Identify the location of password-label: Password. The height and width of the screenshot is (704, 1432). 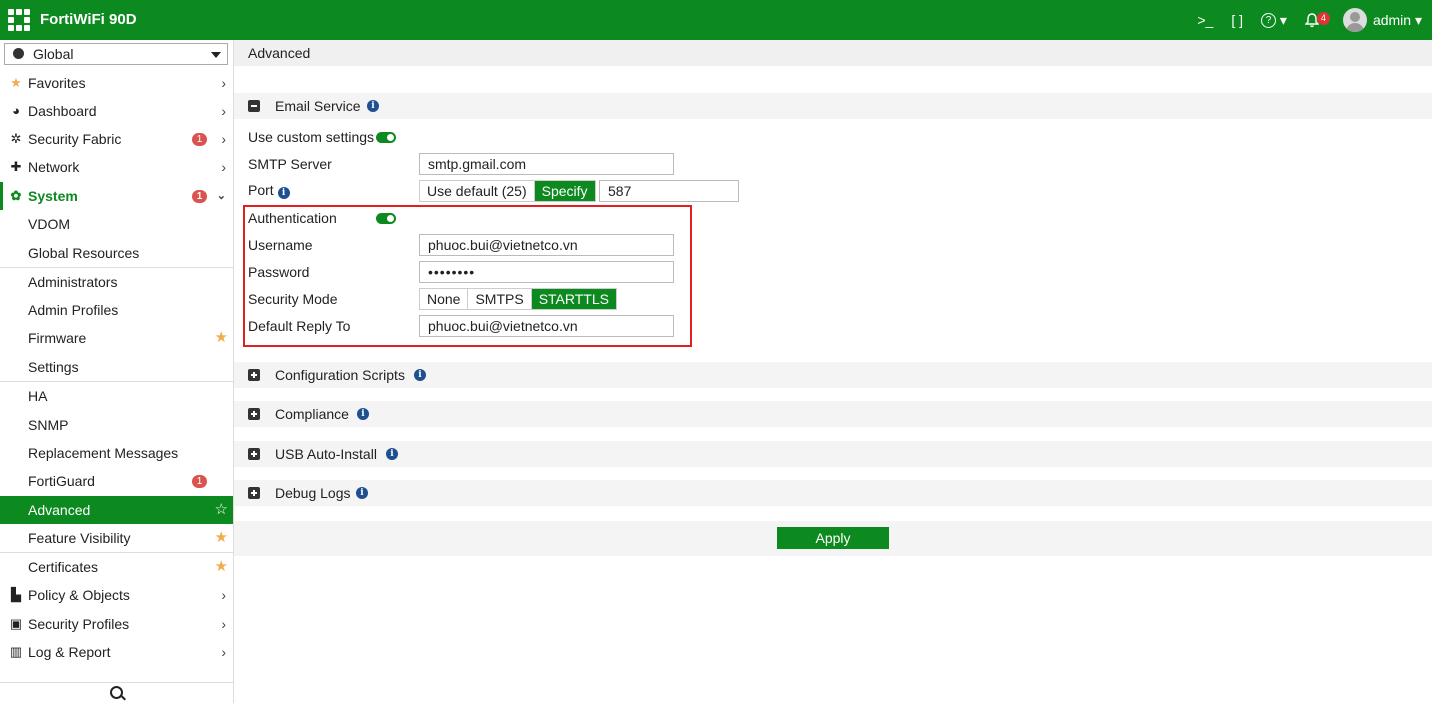
(279, 272).